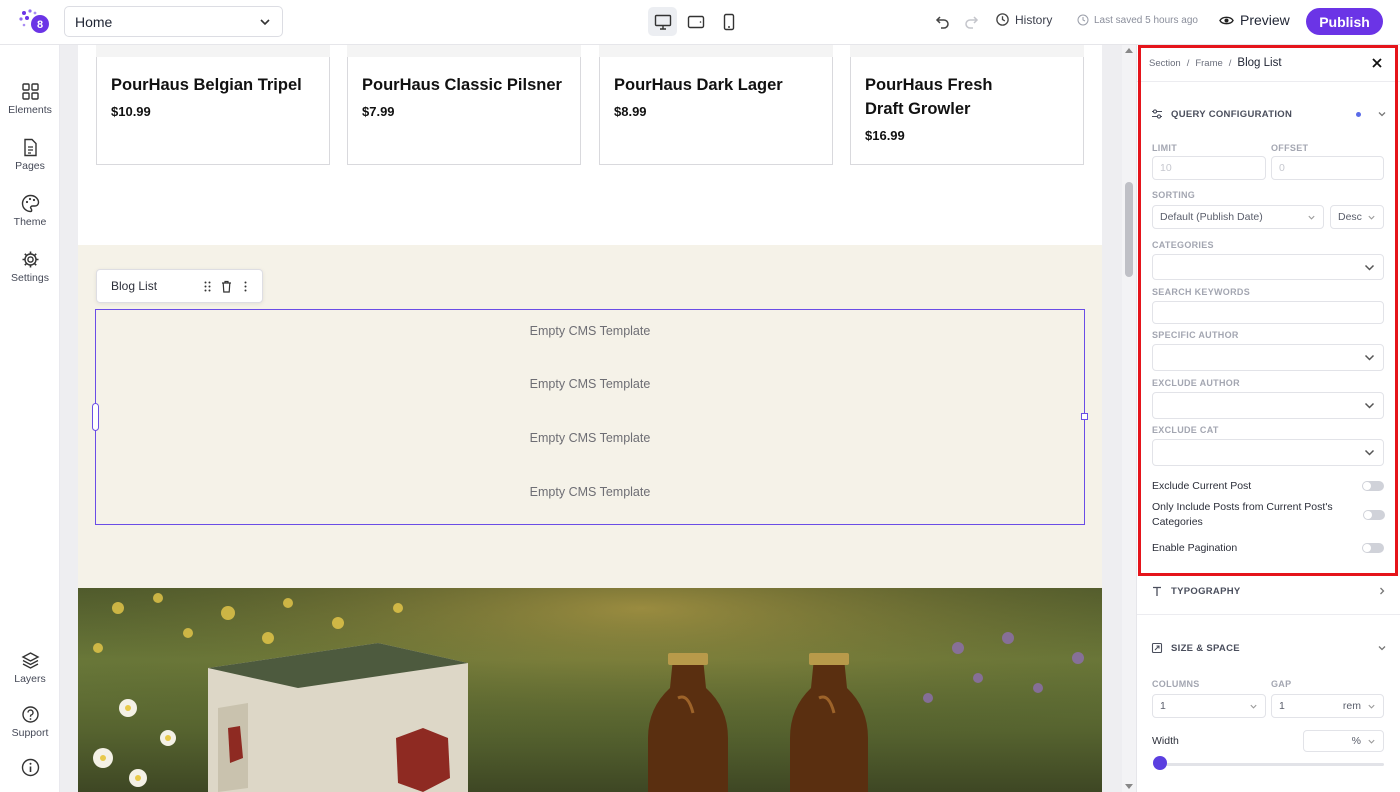 This screenshot has width=1400, height=792. I want to click on sidebar-item-settings: Settings, so click(30, 267).